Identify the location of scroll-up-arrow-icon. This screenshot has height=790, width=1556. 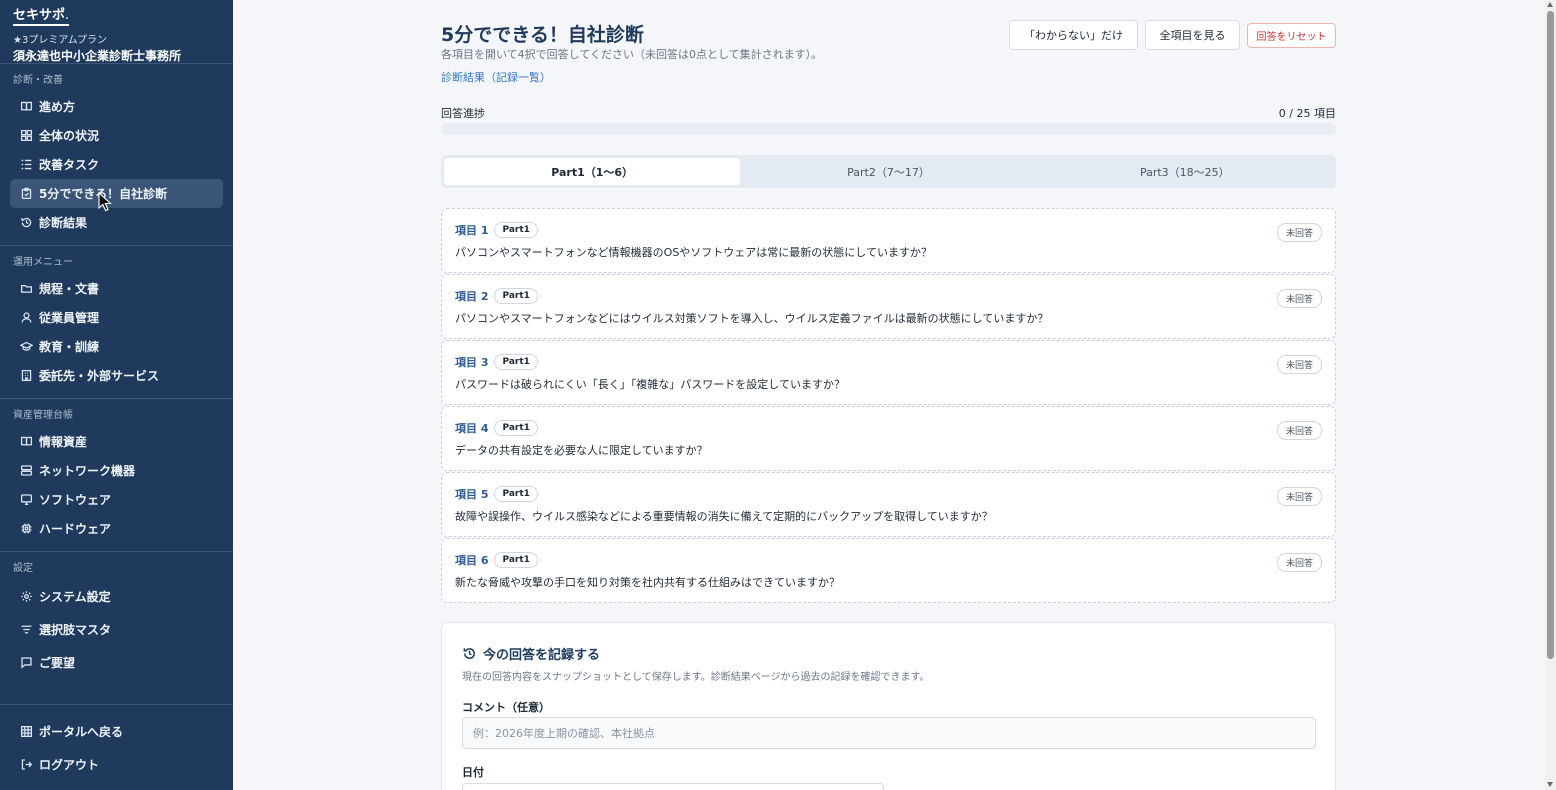
(1550, 4).